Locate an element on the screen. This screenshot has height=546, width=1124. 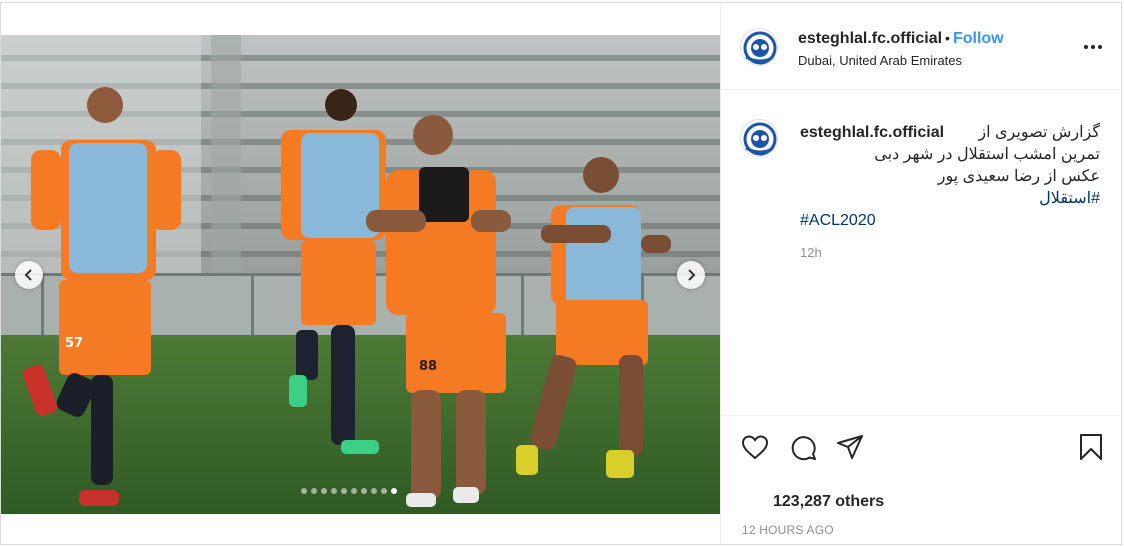
caption-line-3: عکس از رضا سعیدی پور is located at coordinates (1018, 176).